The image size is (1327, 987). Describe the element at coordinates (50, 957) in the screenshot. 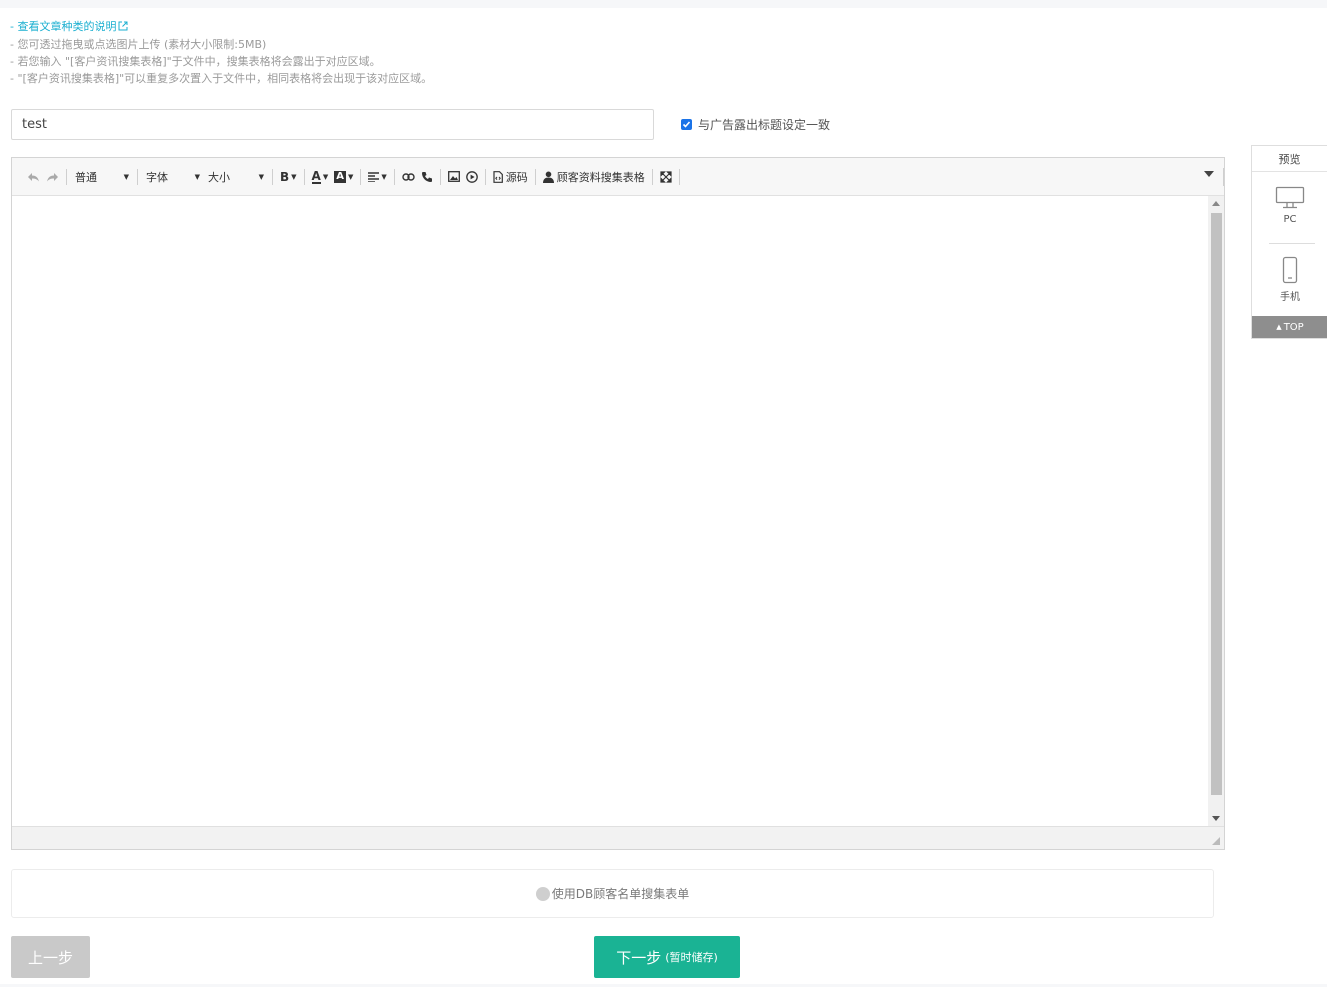

I see `prev-step-button: 上一步` at that location.